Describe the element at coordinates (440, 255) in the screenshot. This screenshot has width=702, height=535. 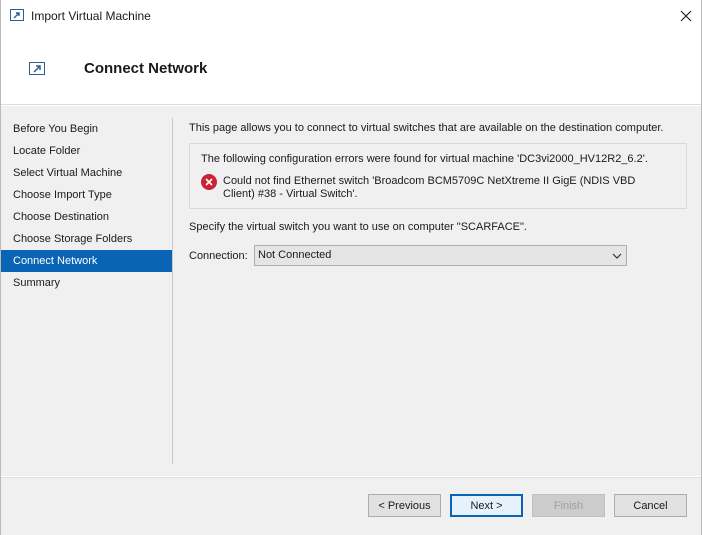
I see `connection-dropdown: Not Connected` at that location.